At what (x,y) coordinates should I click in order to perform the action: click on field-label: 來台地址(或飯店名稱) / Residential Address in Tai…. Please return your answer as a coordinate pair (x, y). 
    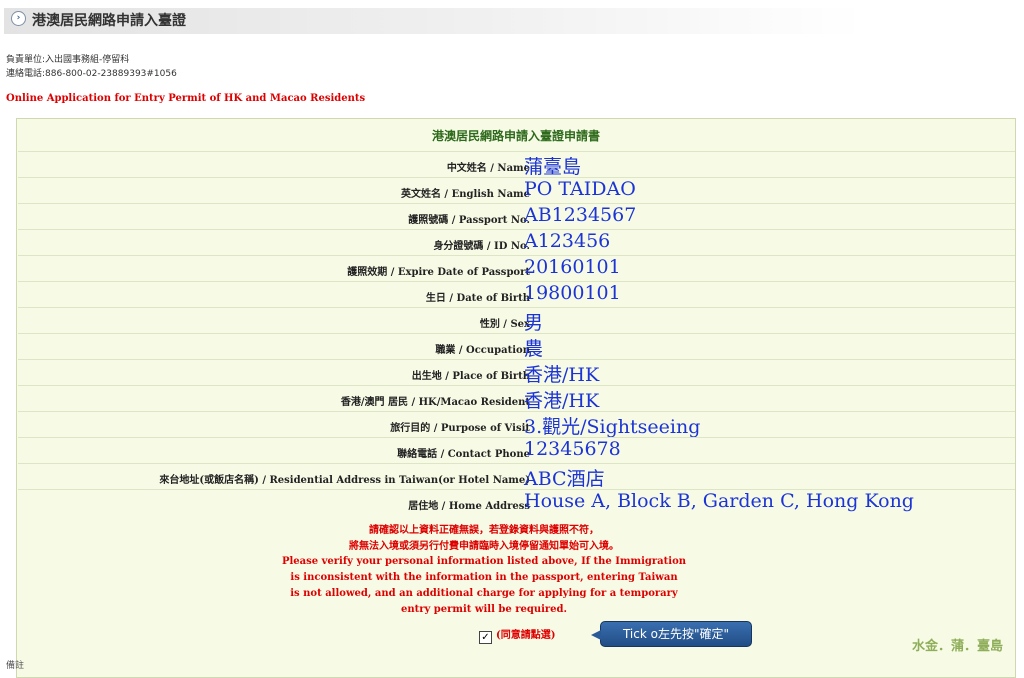
    Looking at the image, I should click on (344, 480).